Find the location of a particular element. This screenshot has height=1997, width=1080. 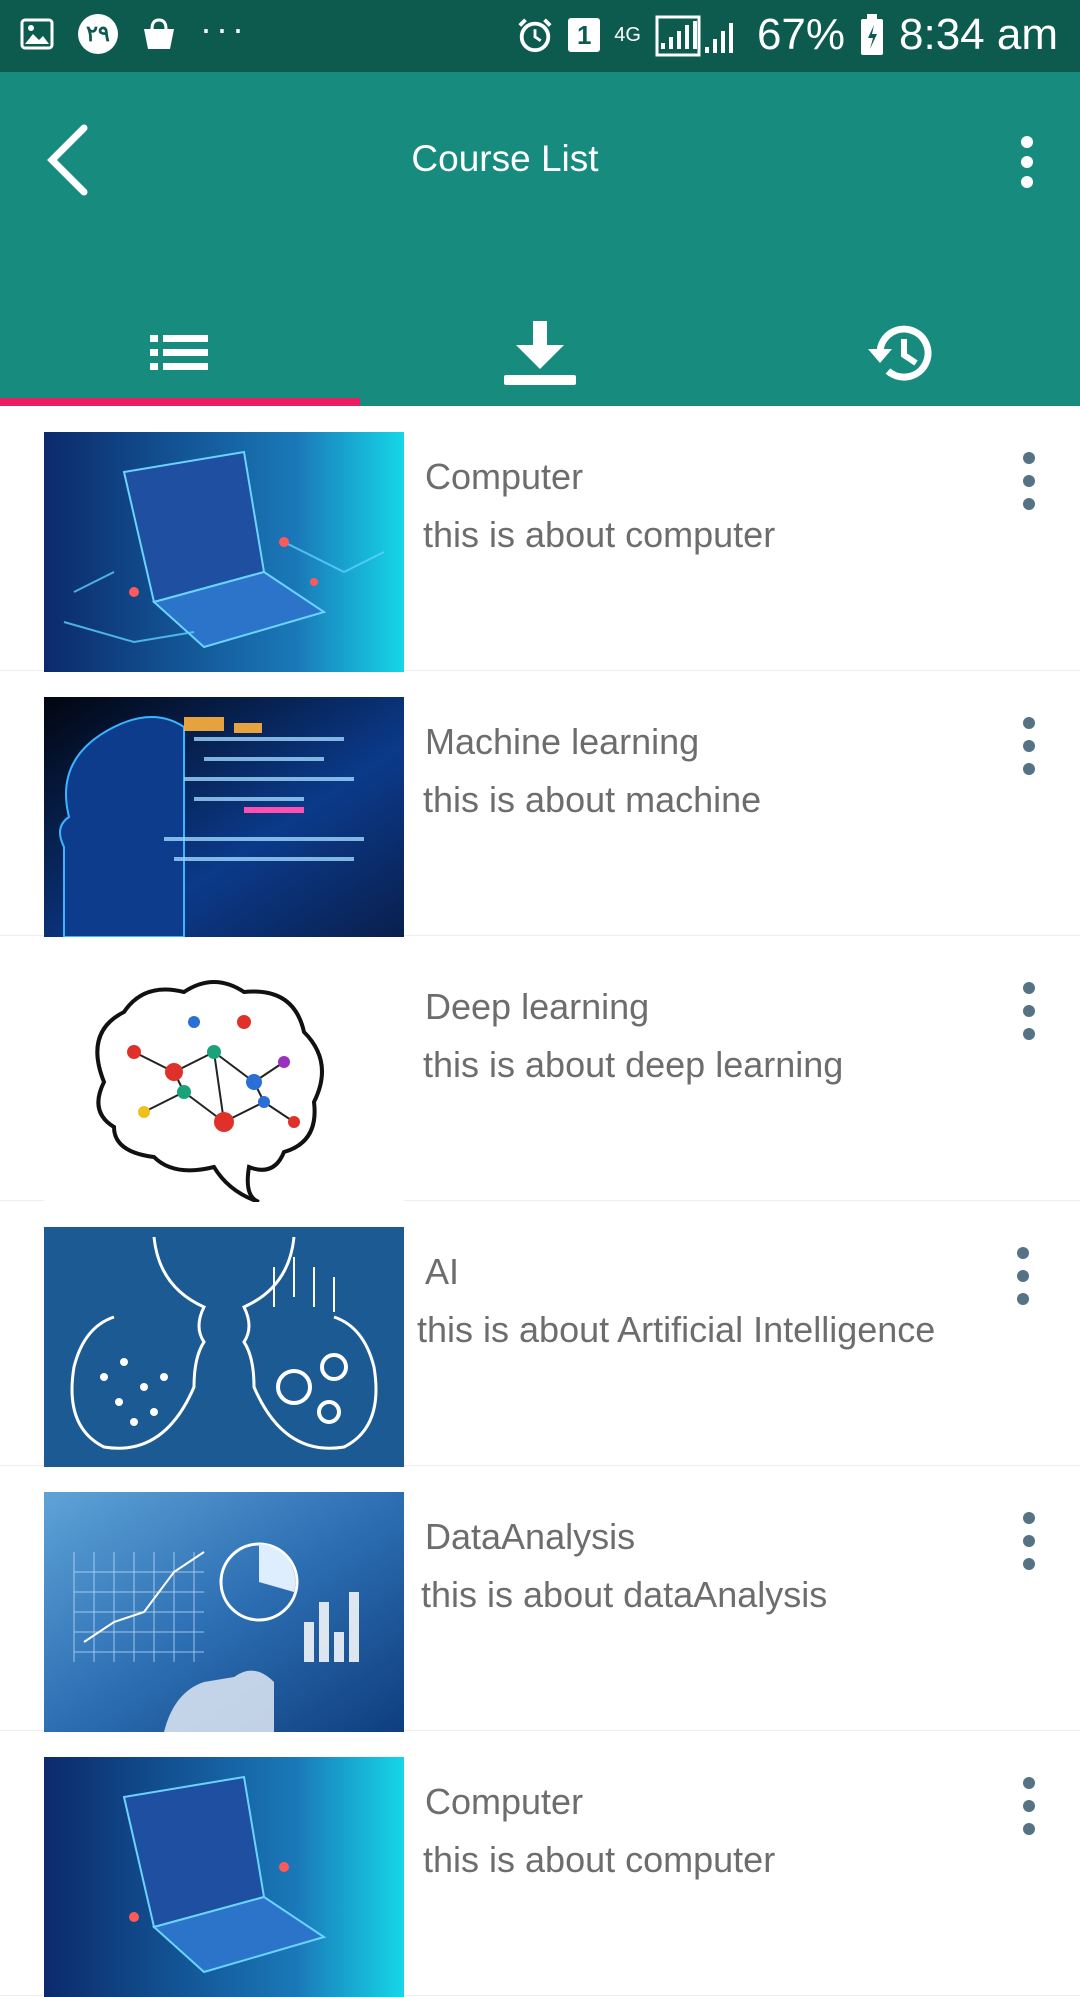

tab-indicator is located at coordinates (180, 402).